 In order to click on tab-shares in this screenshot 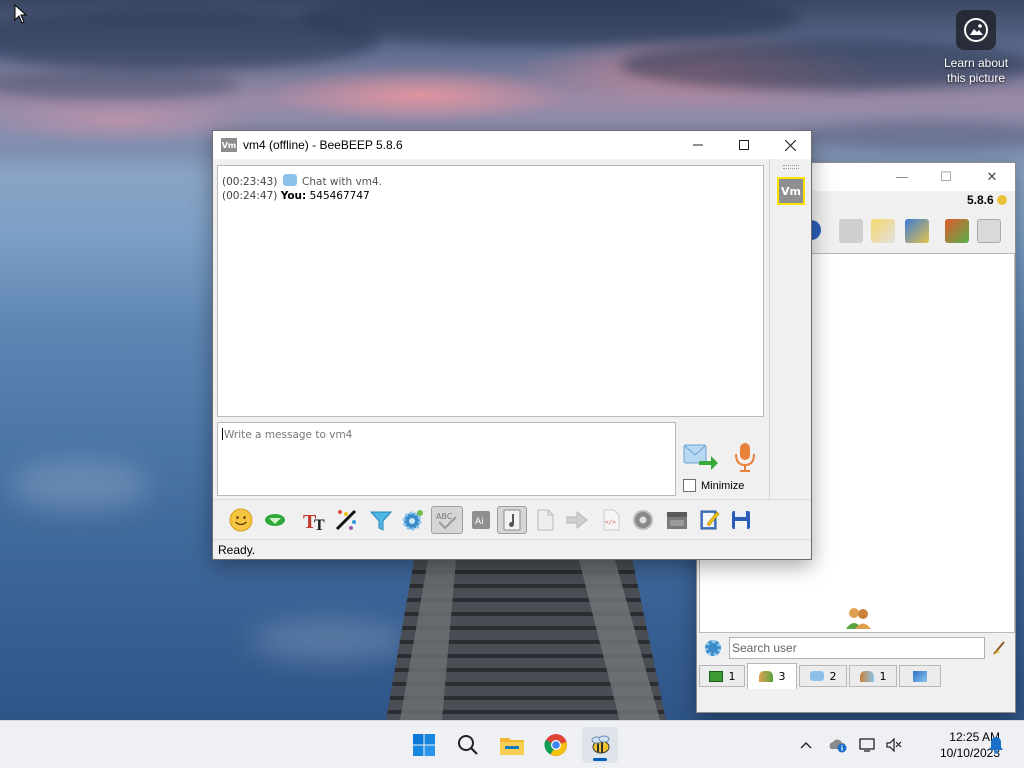, I will do `click(920, 676)`.